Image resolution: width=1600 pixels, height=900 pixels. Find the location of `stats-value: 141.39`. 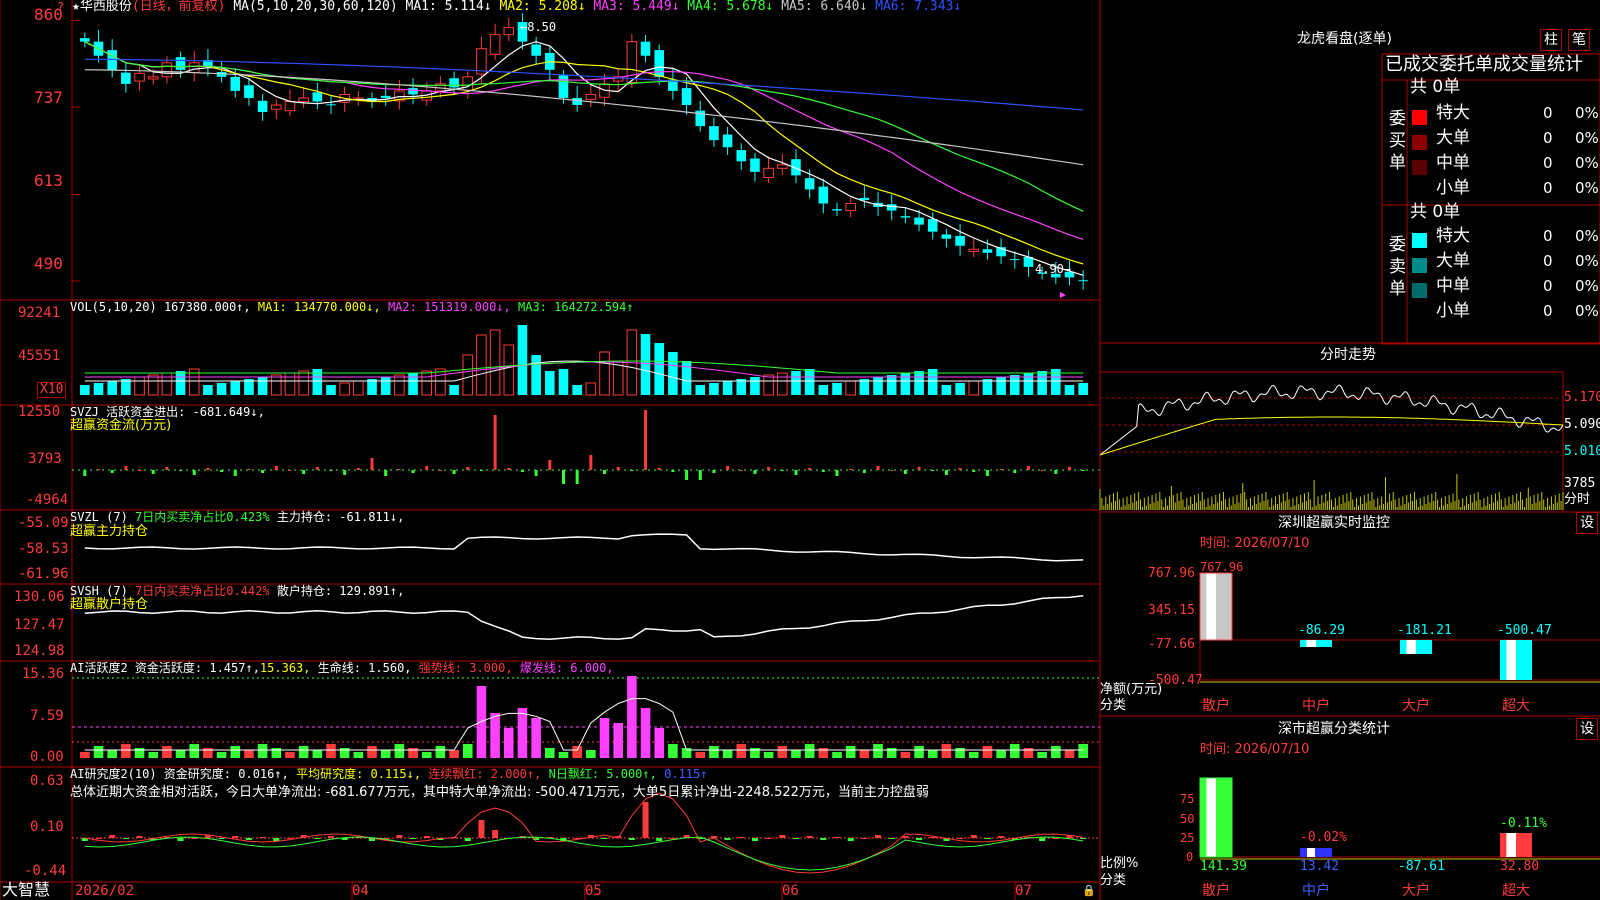

stats-value: 141.39 is located at coordinates (1223, 866).